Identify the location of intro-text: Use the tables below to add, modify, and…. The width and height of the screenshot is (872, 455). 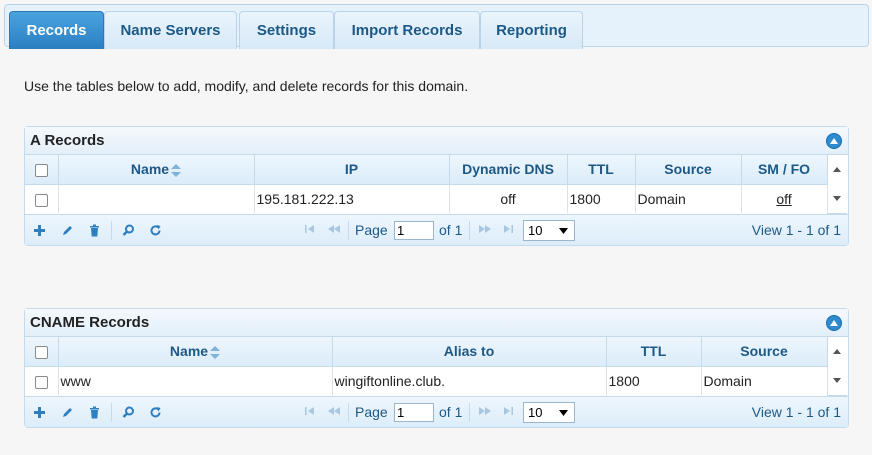
(246, 86).